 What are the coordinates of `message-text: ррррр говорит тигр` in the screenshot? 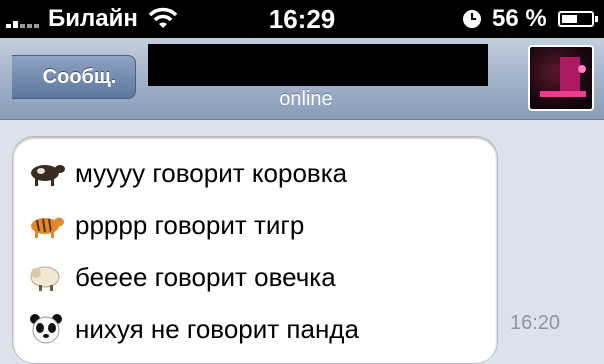 It's located at (190, 224).